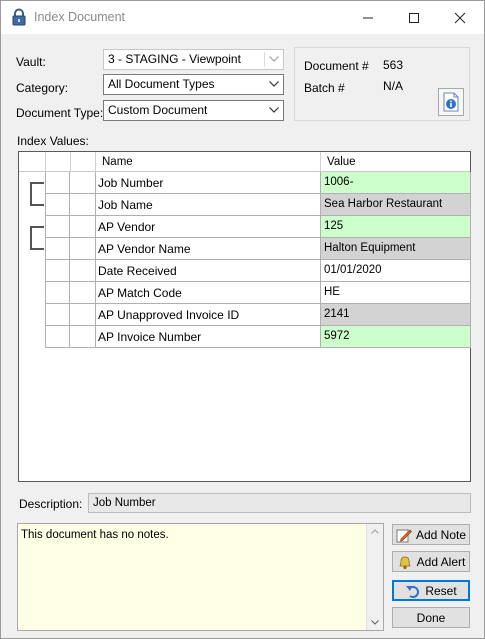 The height and width of the screenshot is (639, 485). What do you see at coordinates (404, 562) in the screenshot?
I see `bell-icon` at bounding box center [404, 562].